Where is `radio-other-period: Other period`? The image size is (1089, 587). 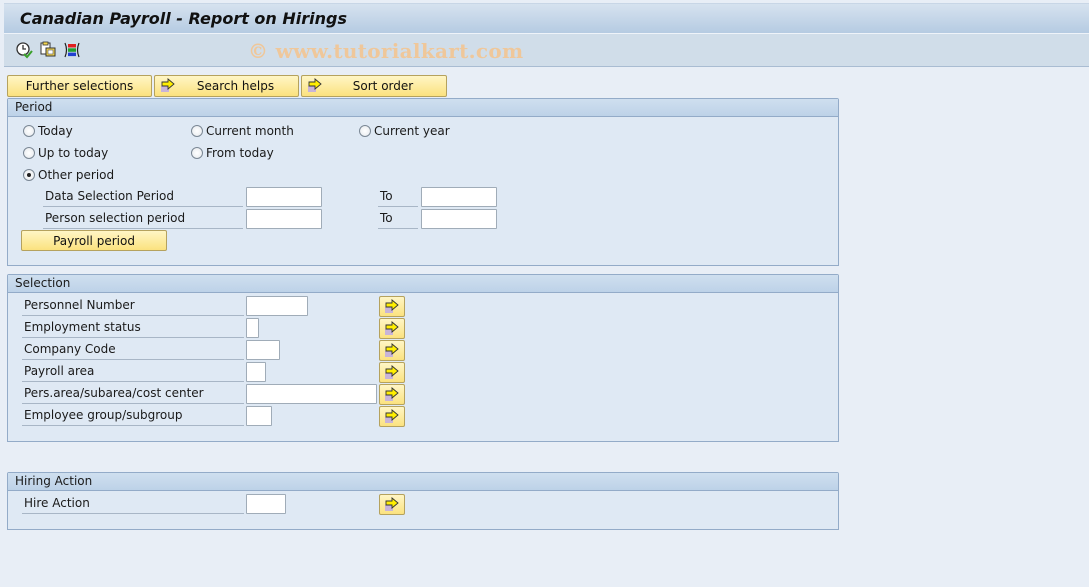 radio-other-period: Other period is located at coordinates (68, 175).